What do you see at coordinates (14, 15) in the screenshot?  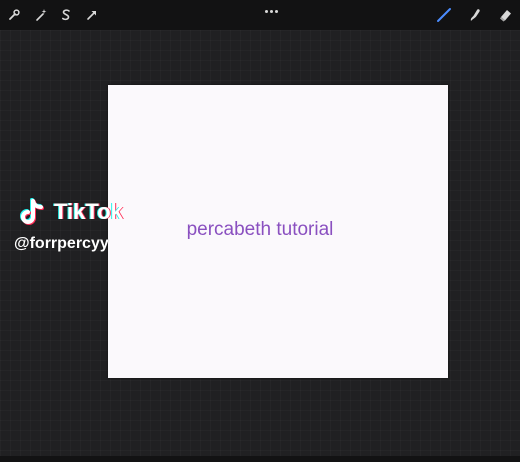 I see `wrench-icon` at bounding box center [14, 15].